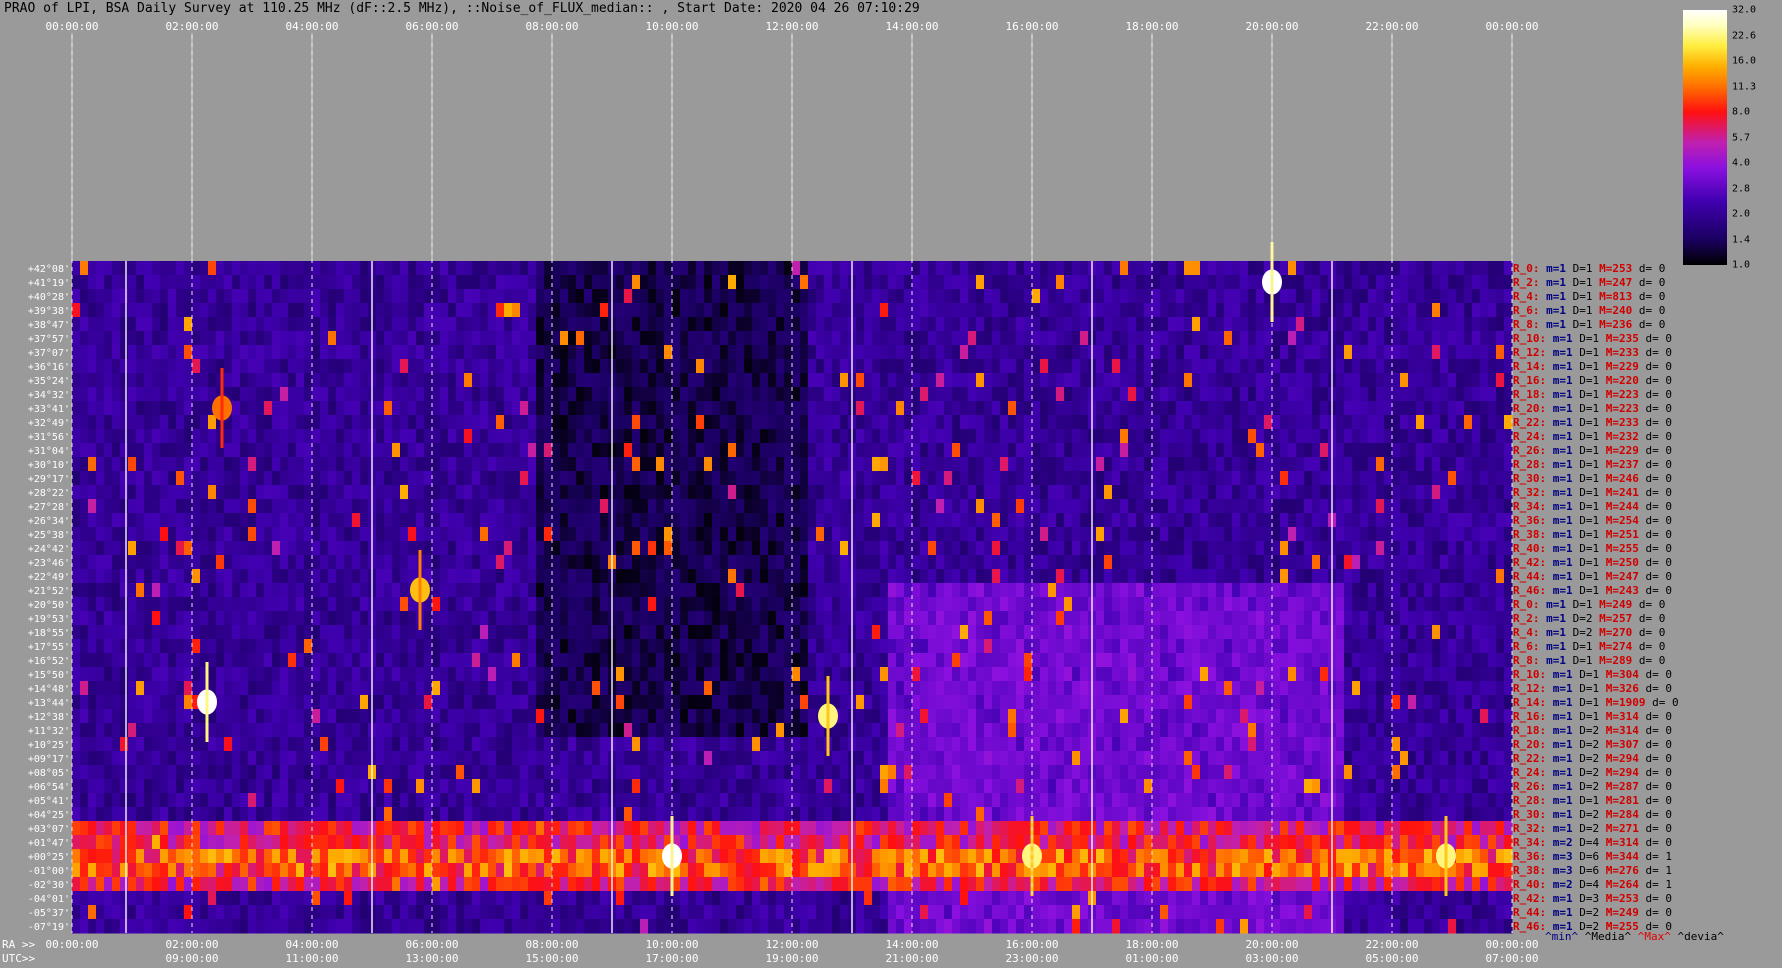 The width and height of the screenshot is (1782, 968). What do you see at coordinates (1625, 422) in the screenshot?
I see `row-stat-M: M=233` at bounding box center [1625, 422].